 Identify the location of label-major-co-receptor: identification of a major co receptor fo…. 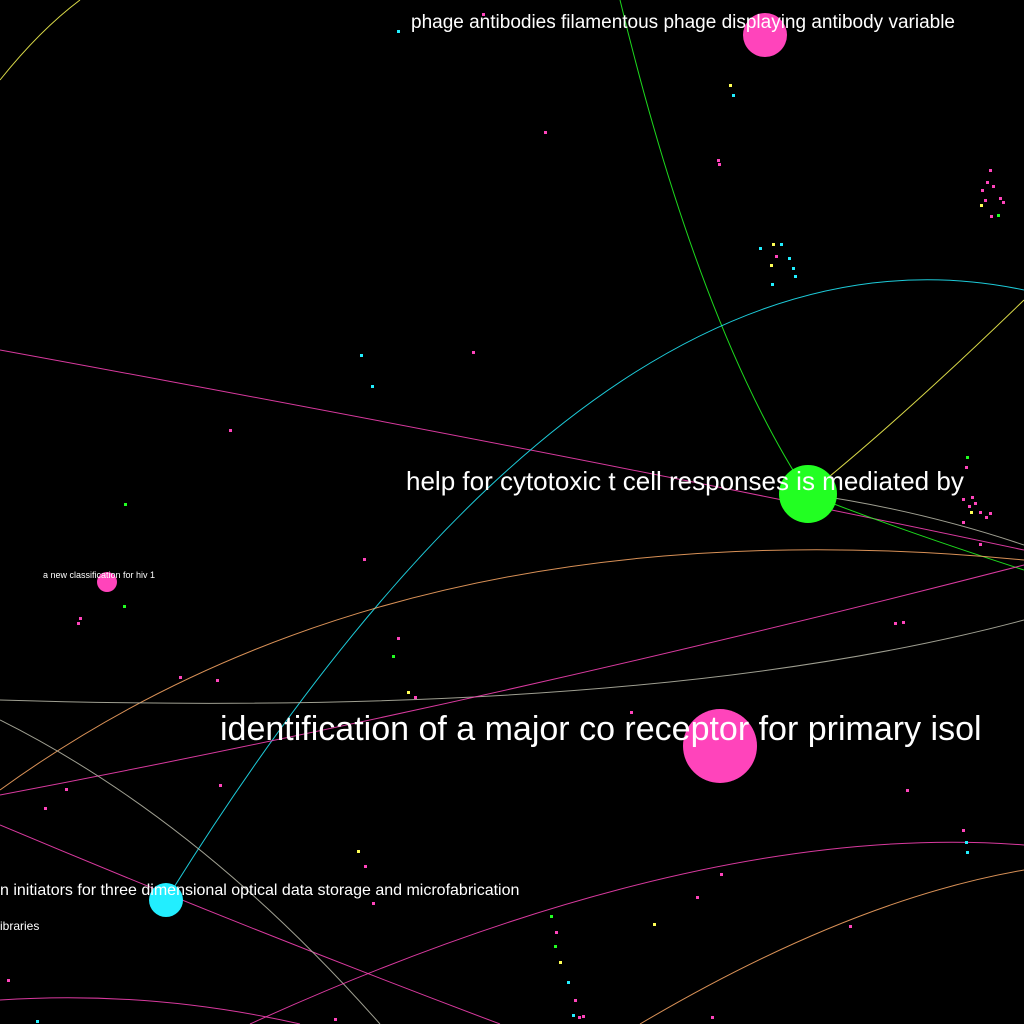
(601, 729).